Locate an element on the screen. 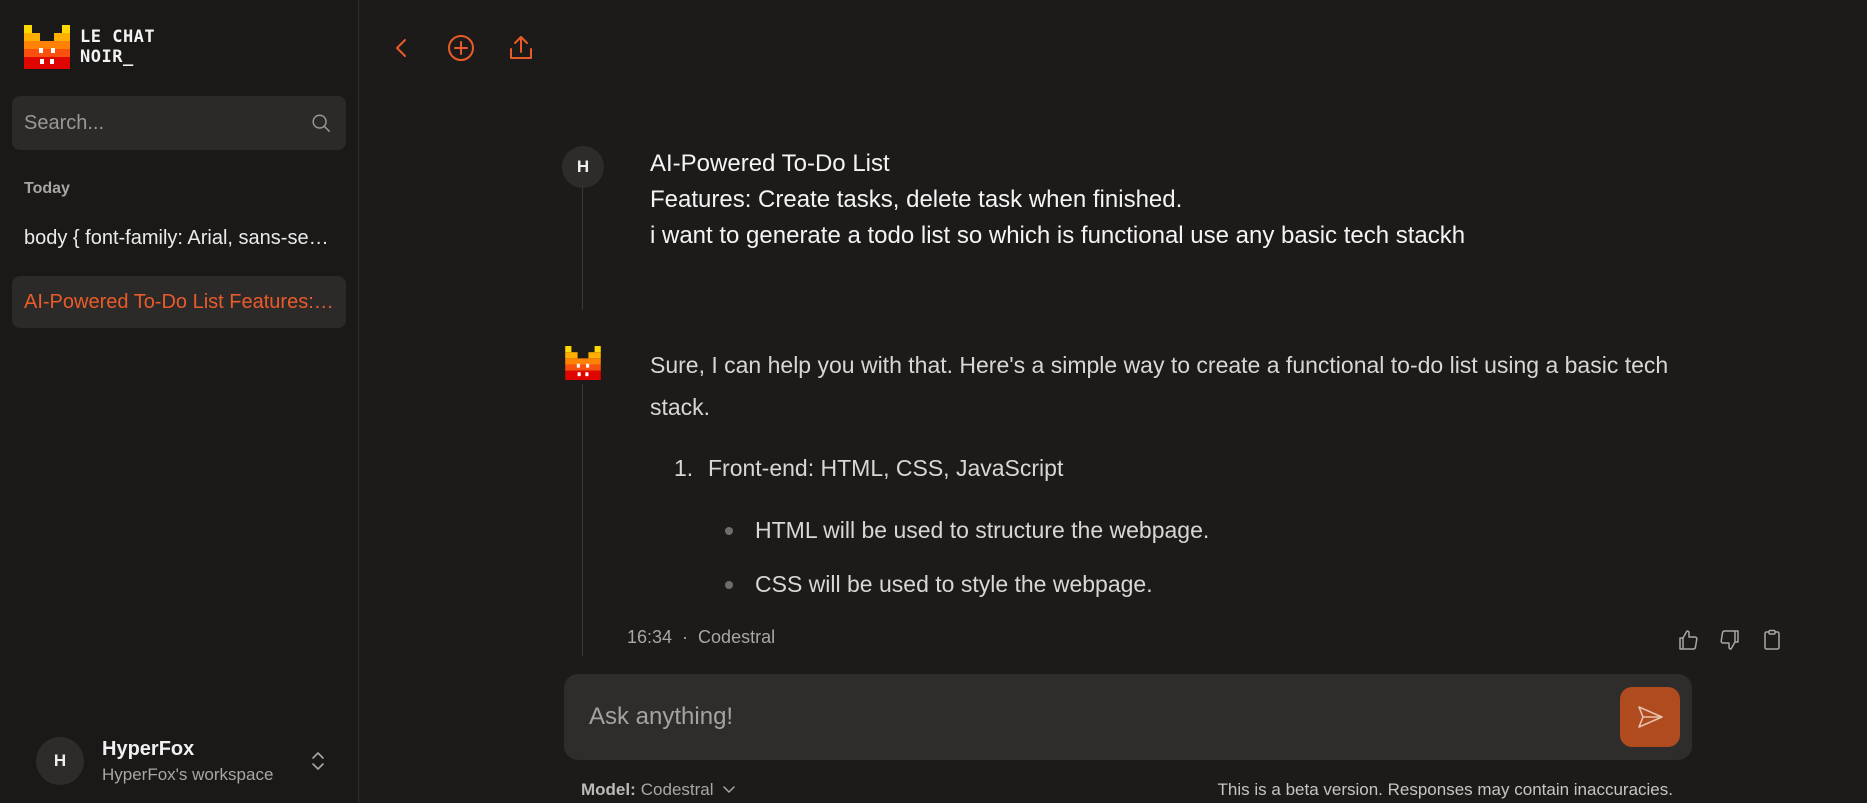  sidebar-item-body-font: body { font-family: Arial, sans-serif; } is located at coordinates (179, 238).